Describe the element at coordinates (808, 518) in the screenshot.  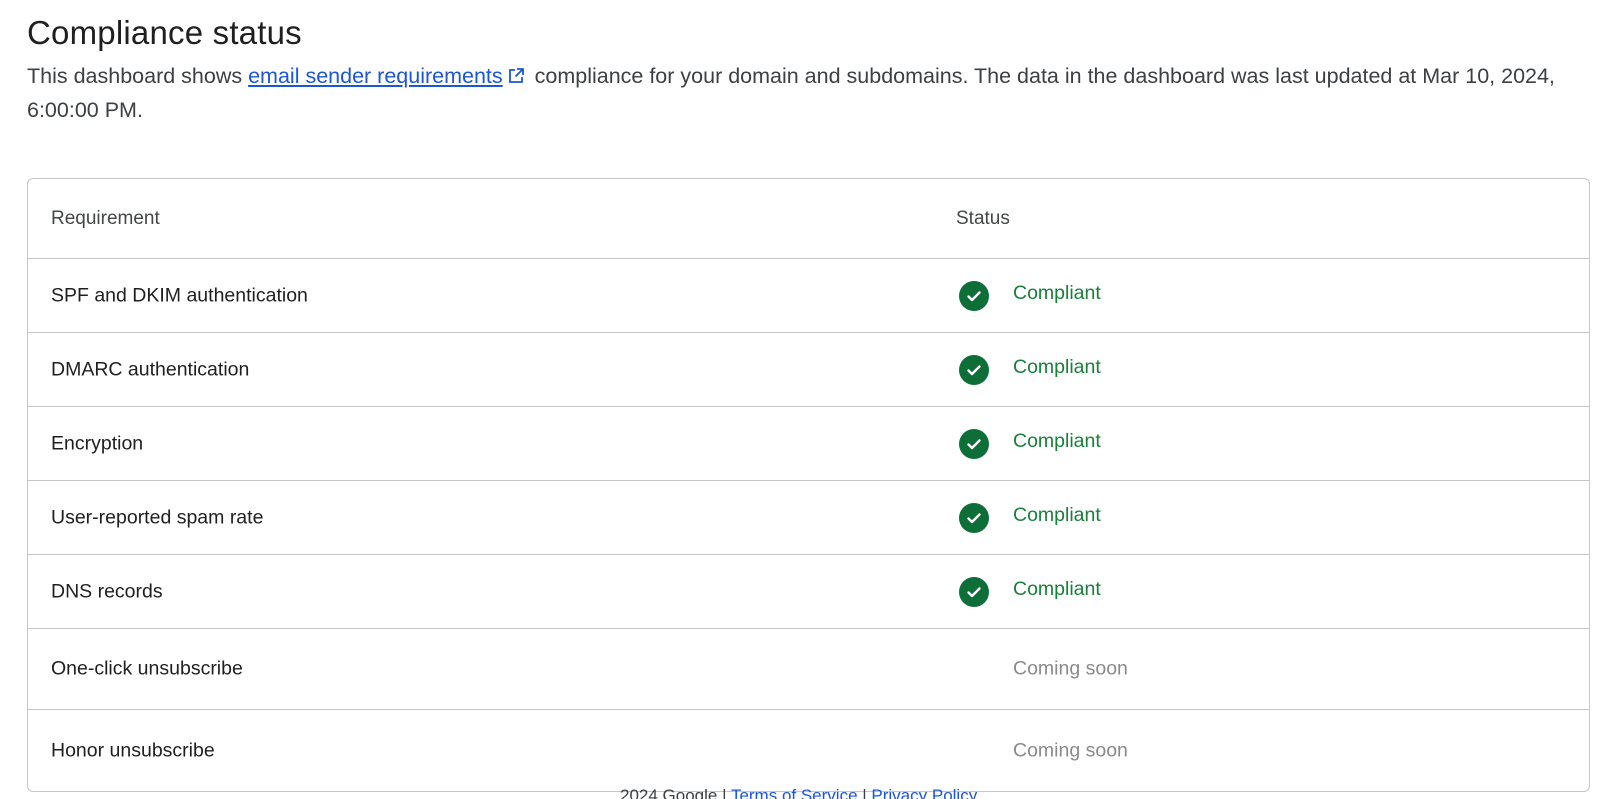
I see `table-row: User-reported spam rate Compliant` at that location.